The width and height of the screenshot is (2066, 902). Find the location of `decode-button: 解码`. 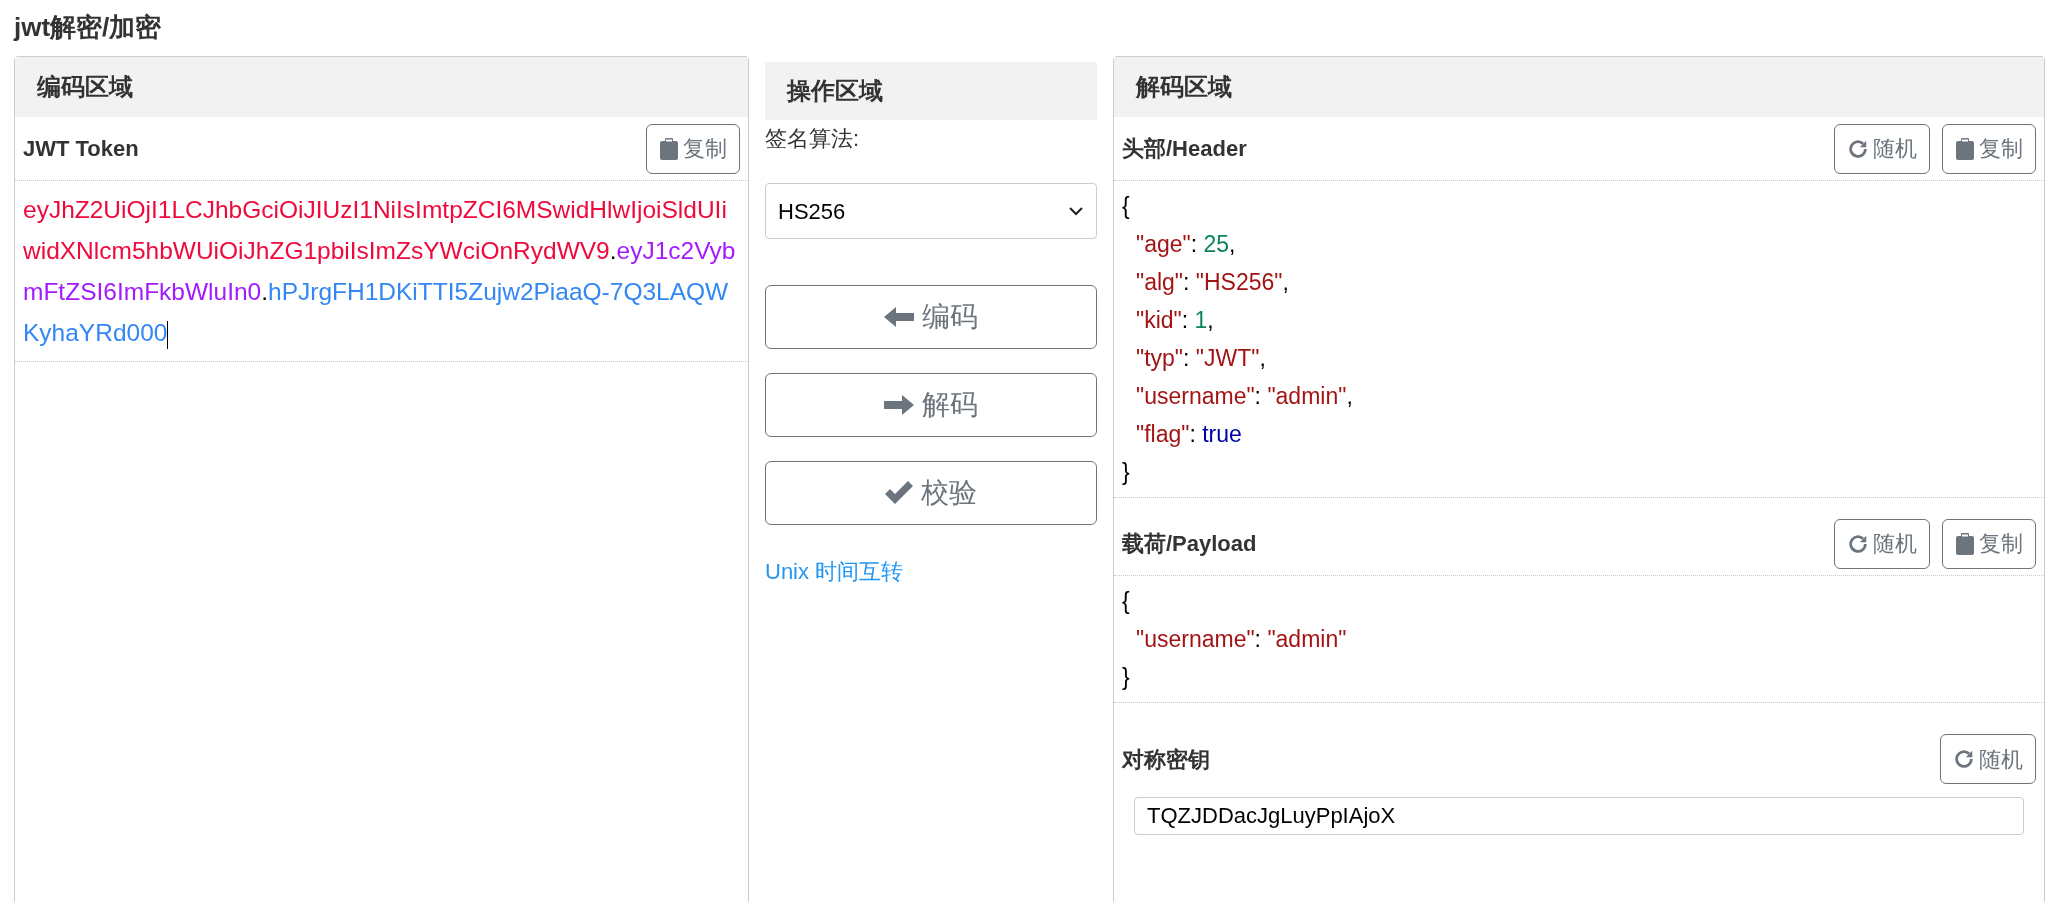

decode-button: 解码 is located at coordinates (931, 405).